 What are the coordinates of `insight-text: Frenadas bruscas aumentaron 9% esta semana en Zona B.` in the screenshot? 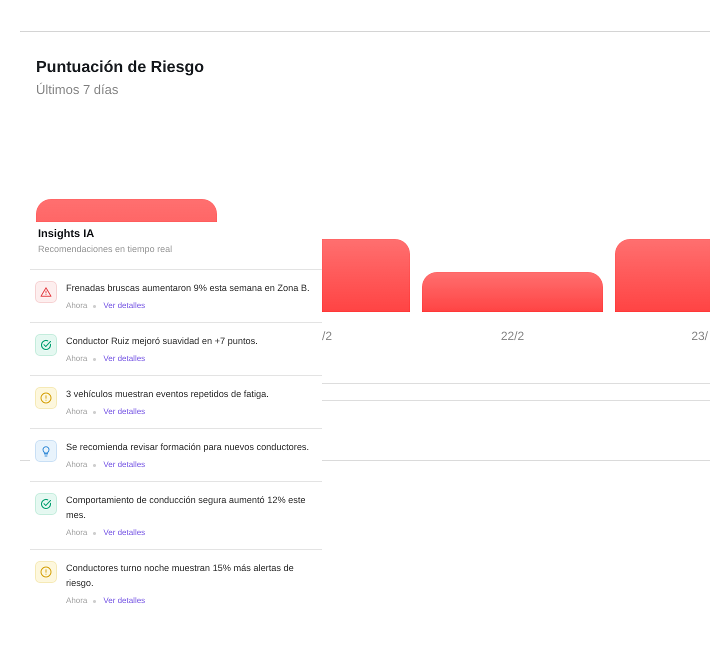 It's located at (188, 288).